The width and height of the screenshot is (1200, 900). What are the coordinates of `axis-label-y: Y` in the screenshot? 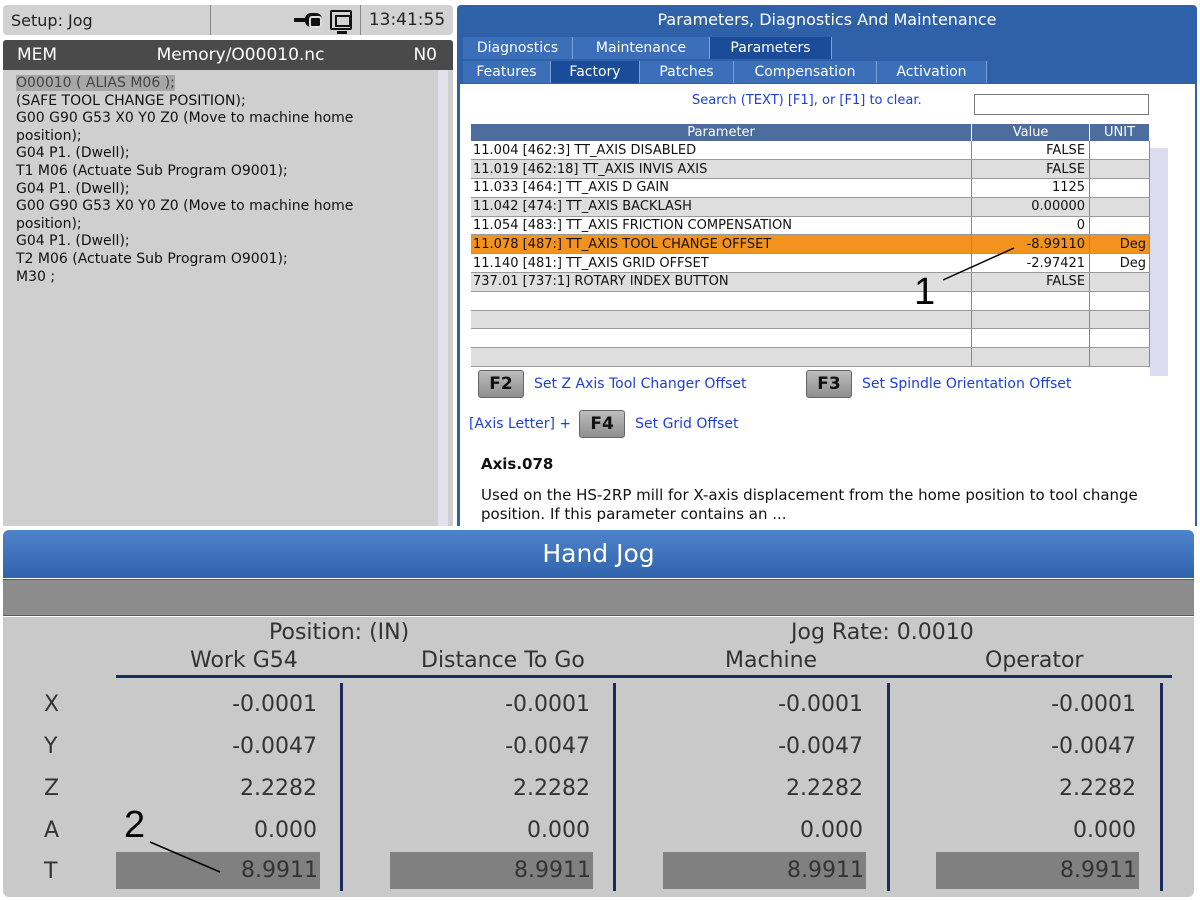 It's located at (51, 746).